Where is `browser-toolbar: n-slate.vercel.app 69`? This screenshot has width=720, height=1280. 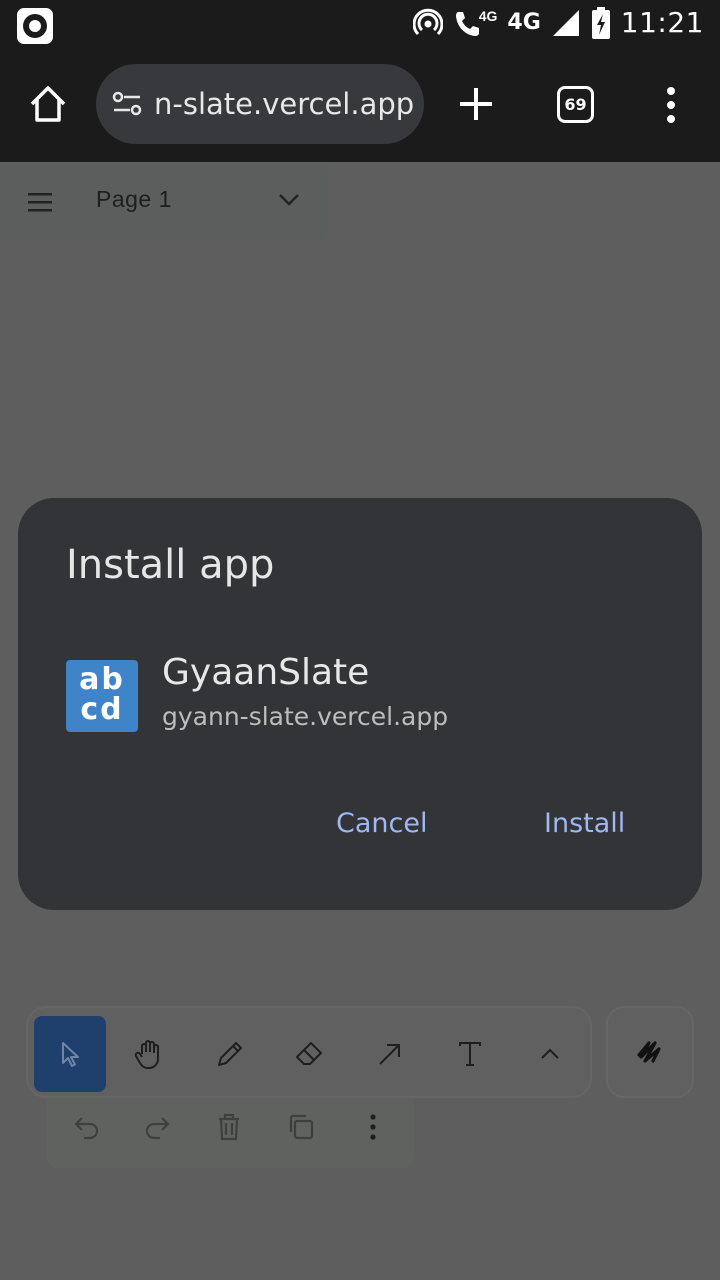
browser-toolbar: n-slate.vercel.app 69 is located at coordinates (360, 107).